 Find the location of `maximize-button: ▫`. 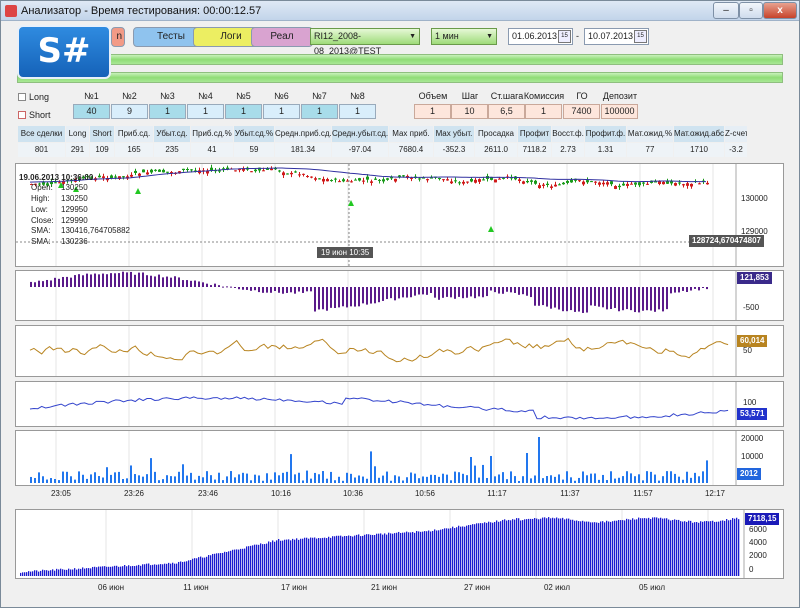

maximize-button: ▫ is located at coordinates (751, 10).